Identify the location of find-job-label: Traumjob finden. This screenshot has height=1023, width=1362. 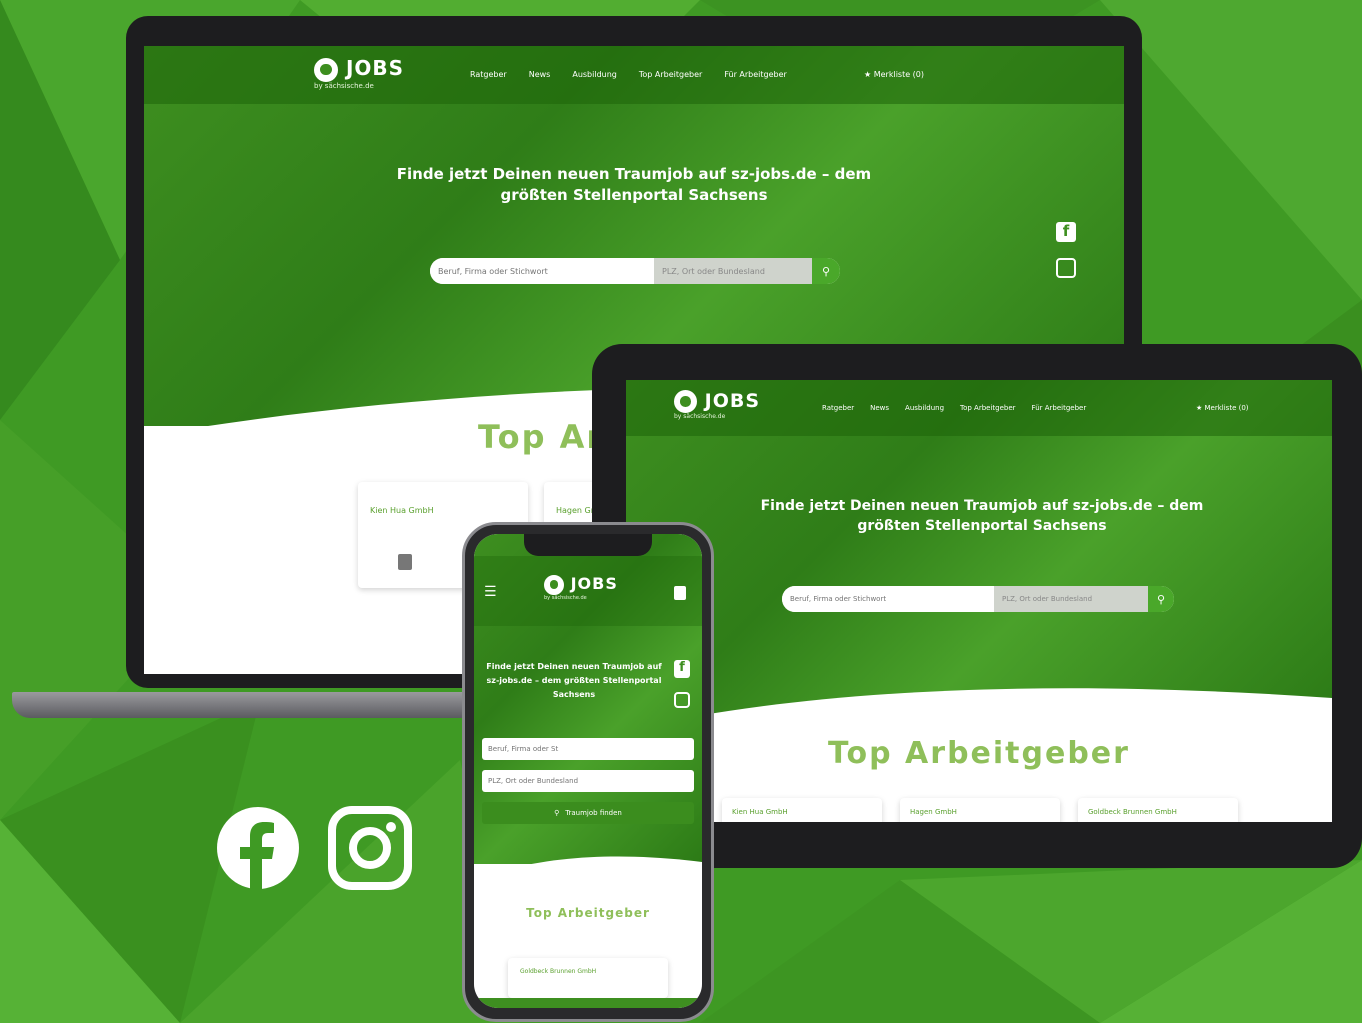
(593, 813).